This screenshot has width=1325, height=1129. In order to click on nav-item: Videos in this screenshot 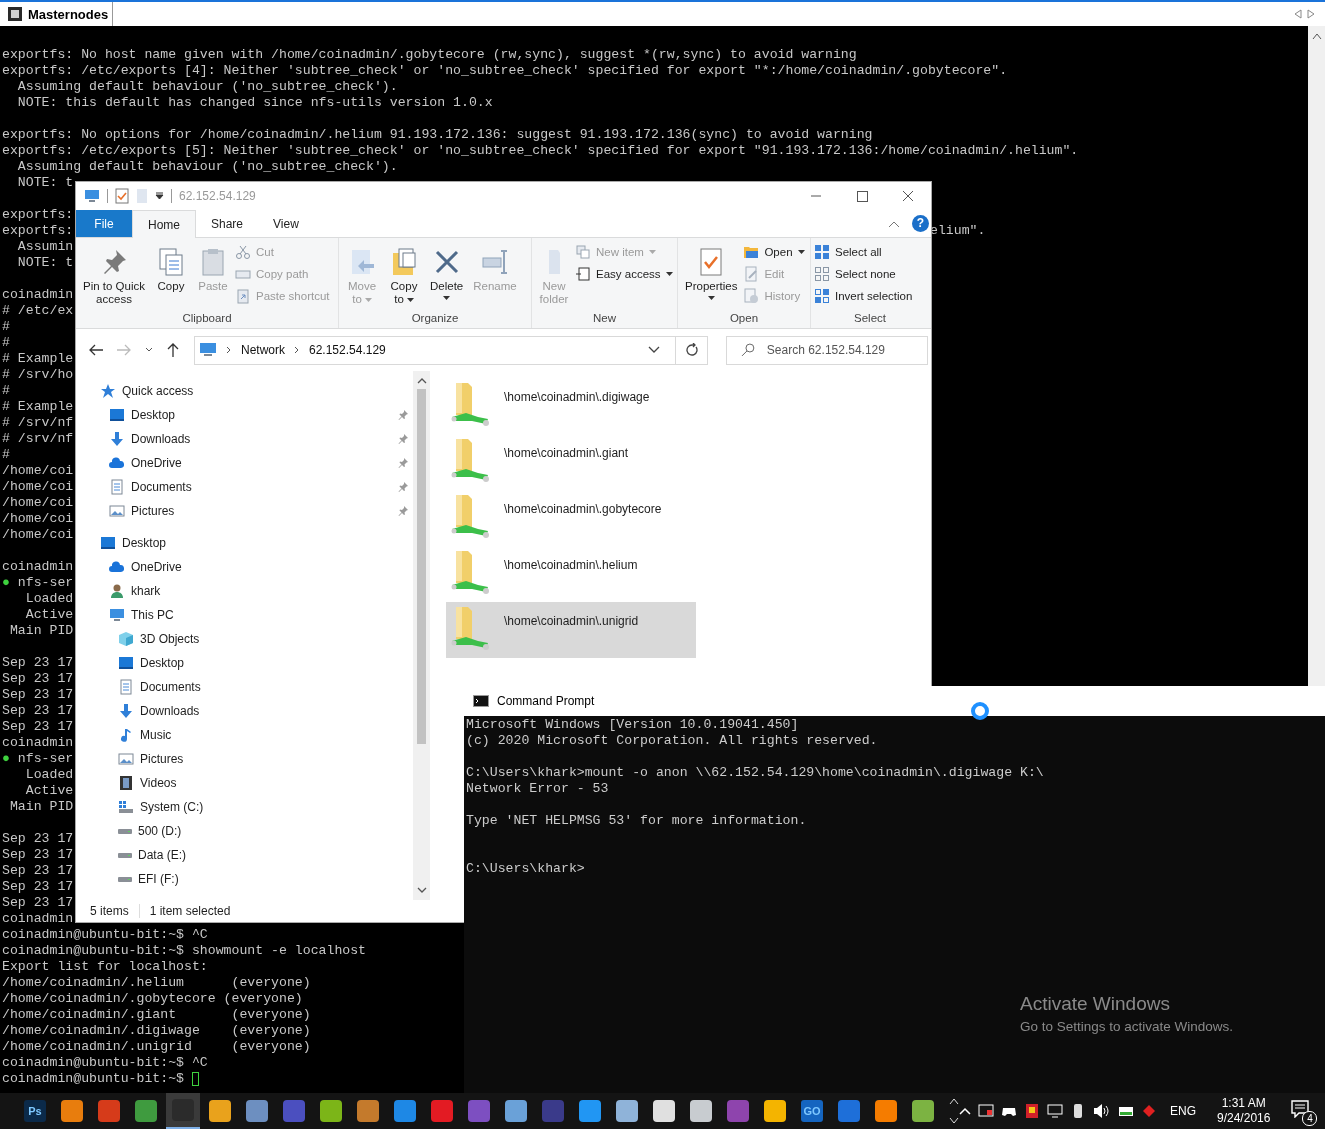, I will do `click(158, 783)`.